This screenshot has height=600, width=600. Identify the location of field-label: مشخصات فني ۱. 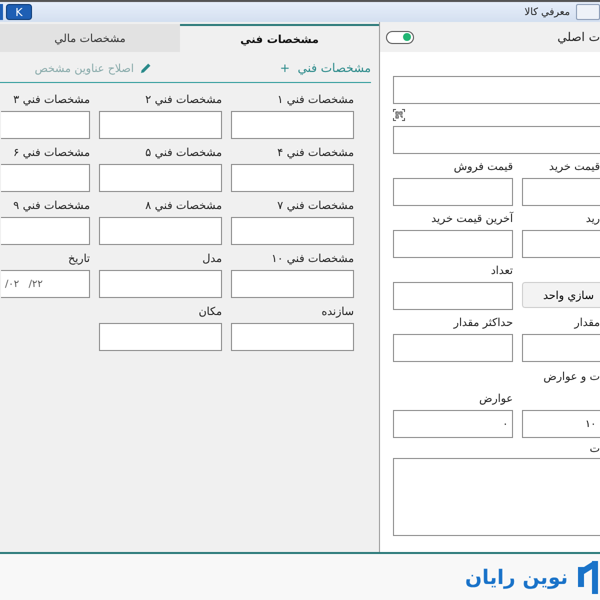
(315, 100).